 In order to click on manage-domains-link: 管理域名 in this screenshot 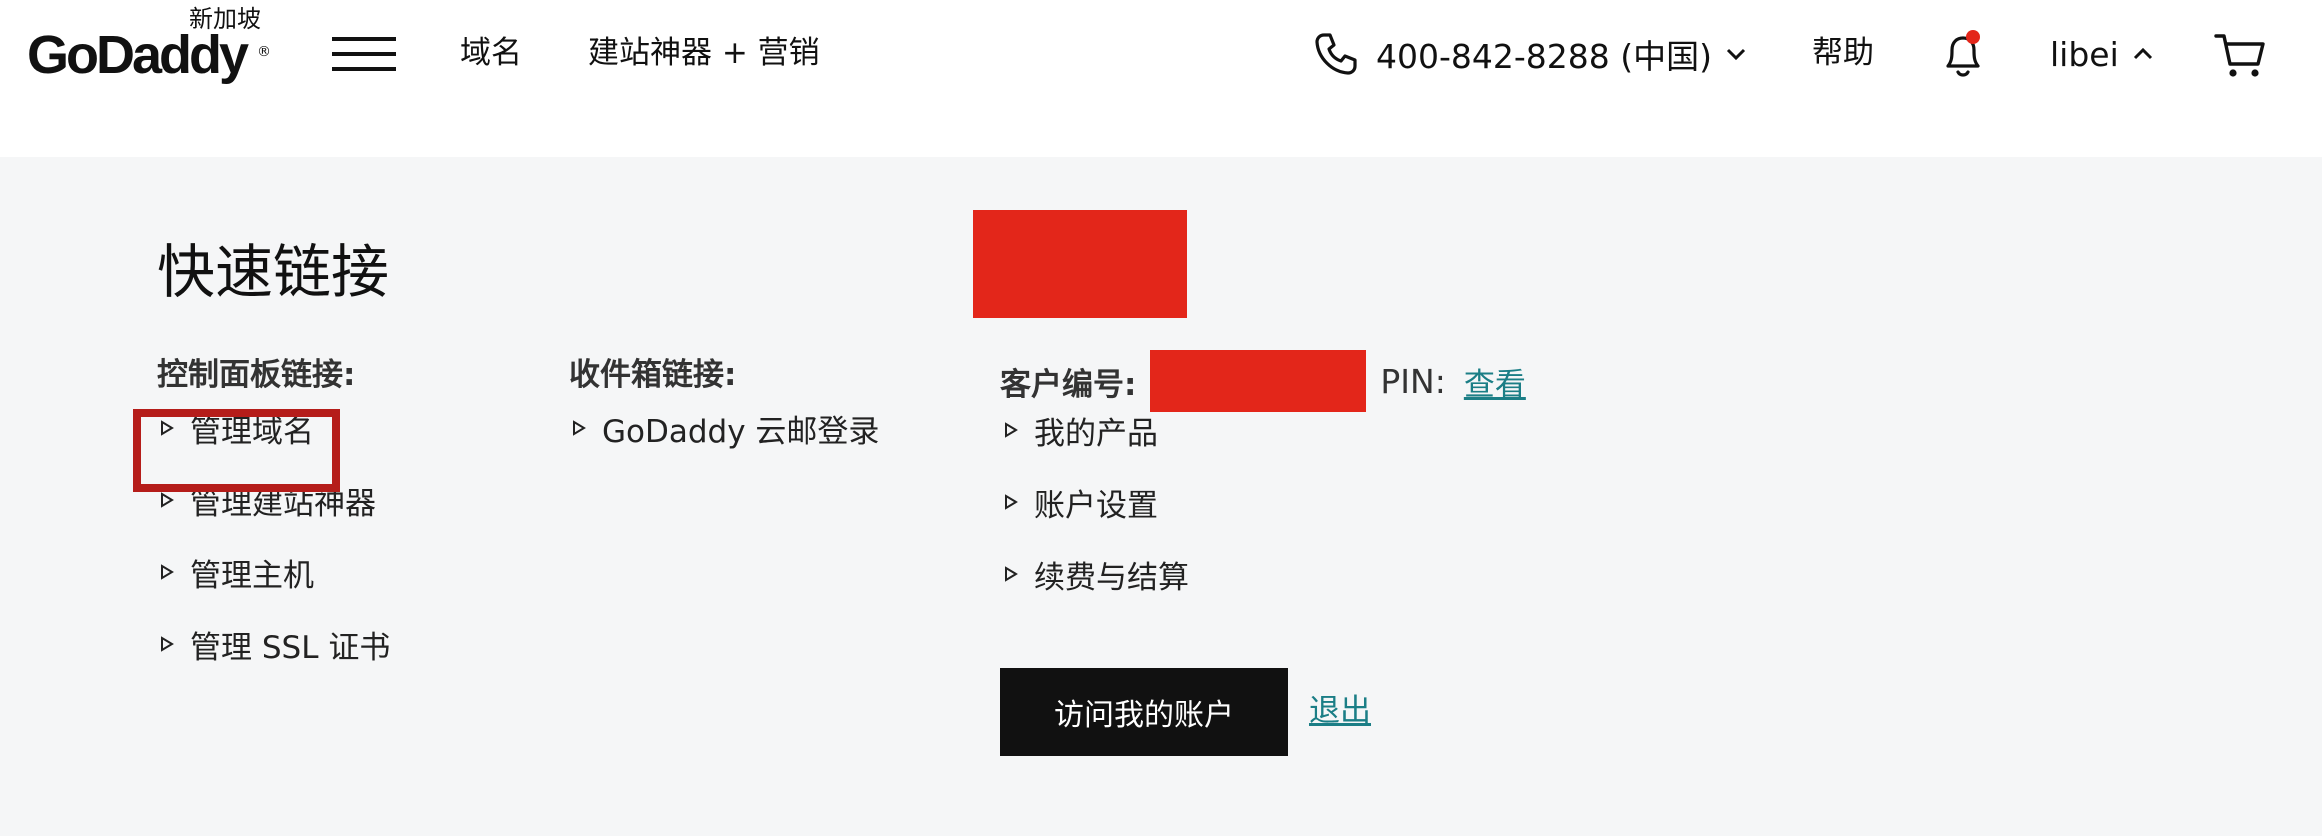, I will do `click(275, 428)`.